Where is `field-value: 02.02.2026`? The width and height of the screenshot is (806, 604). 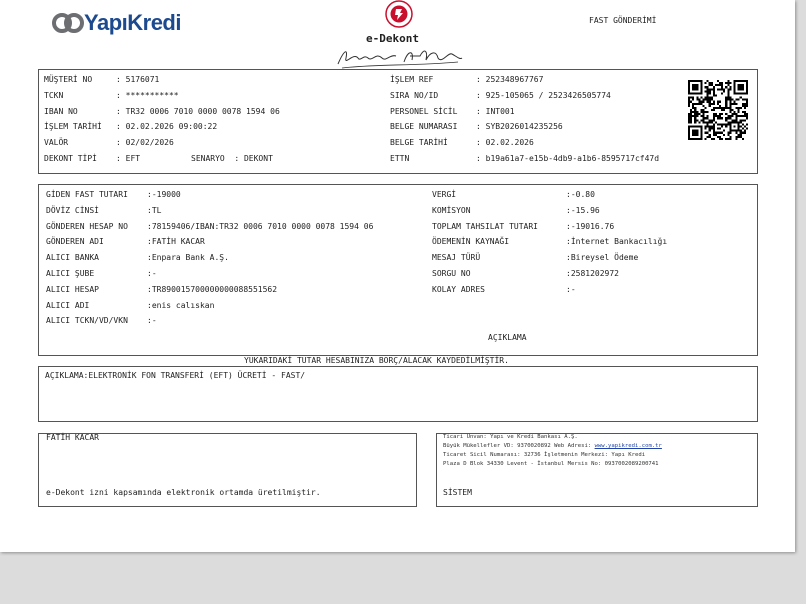
field-value: 02.02.2026 is located at coordinates (509, 143).